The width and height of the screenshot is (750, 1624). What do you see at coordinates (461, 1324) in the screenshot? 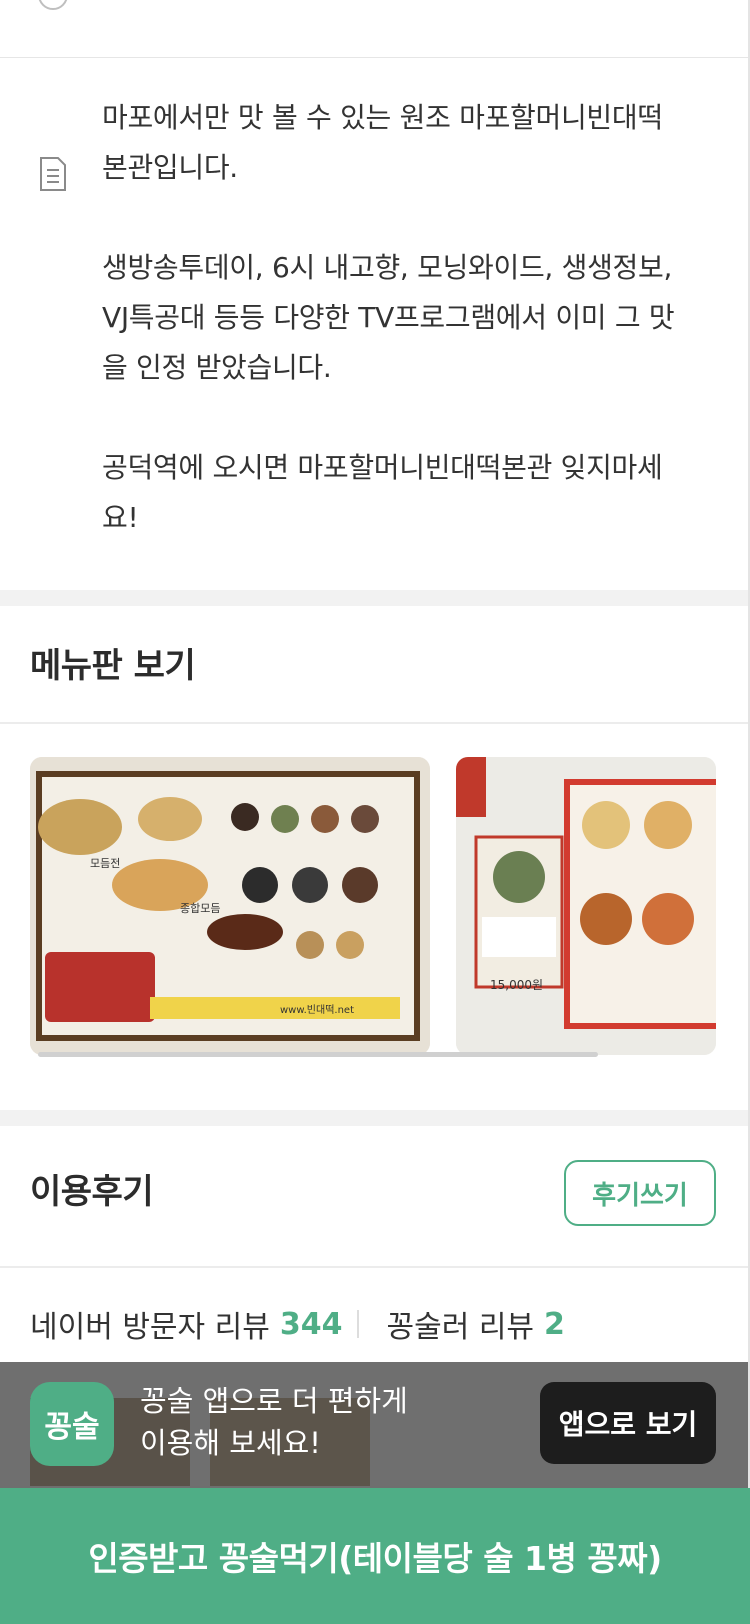
I see `kkul-review-label: 꽁술러 리뷰` at bounding box center [461, 1324].